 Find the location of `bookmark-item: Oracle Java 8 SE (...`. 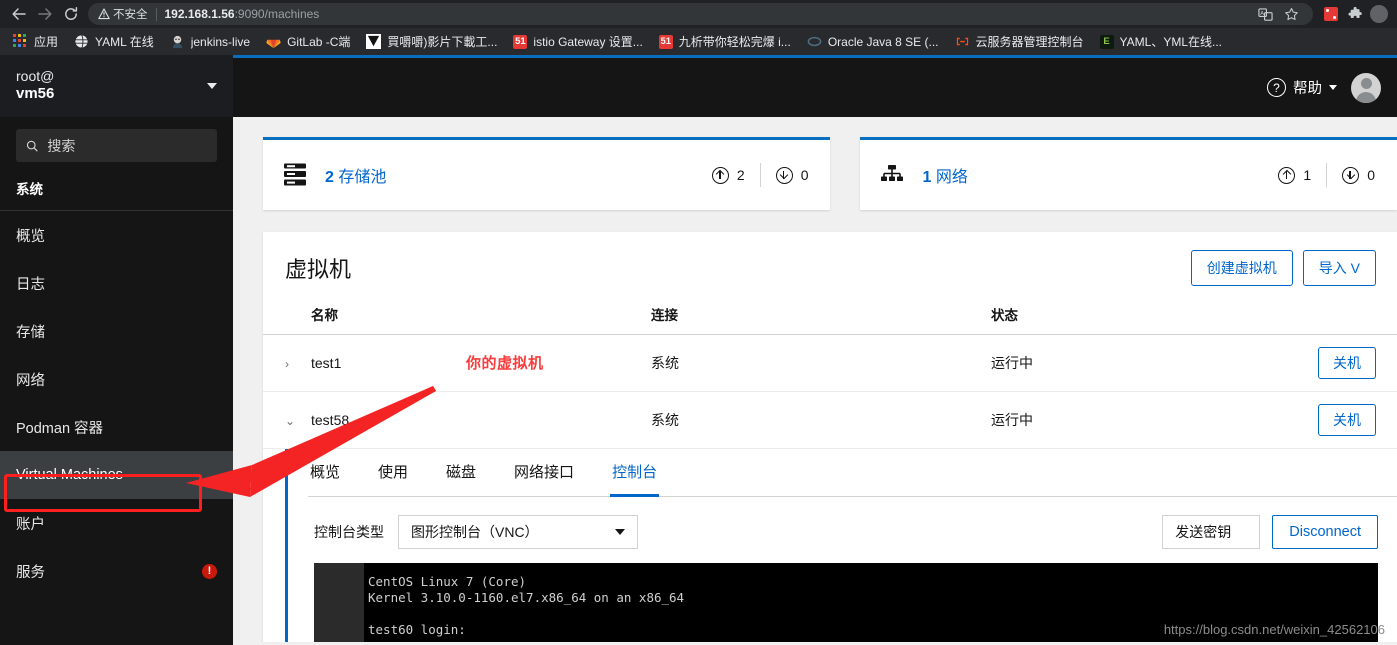

bookmark-item: Oracle Java 8 SE (... is located at coordinates (873, 41).